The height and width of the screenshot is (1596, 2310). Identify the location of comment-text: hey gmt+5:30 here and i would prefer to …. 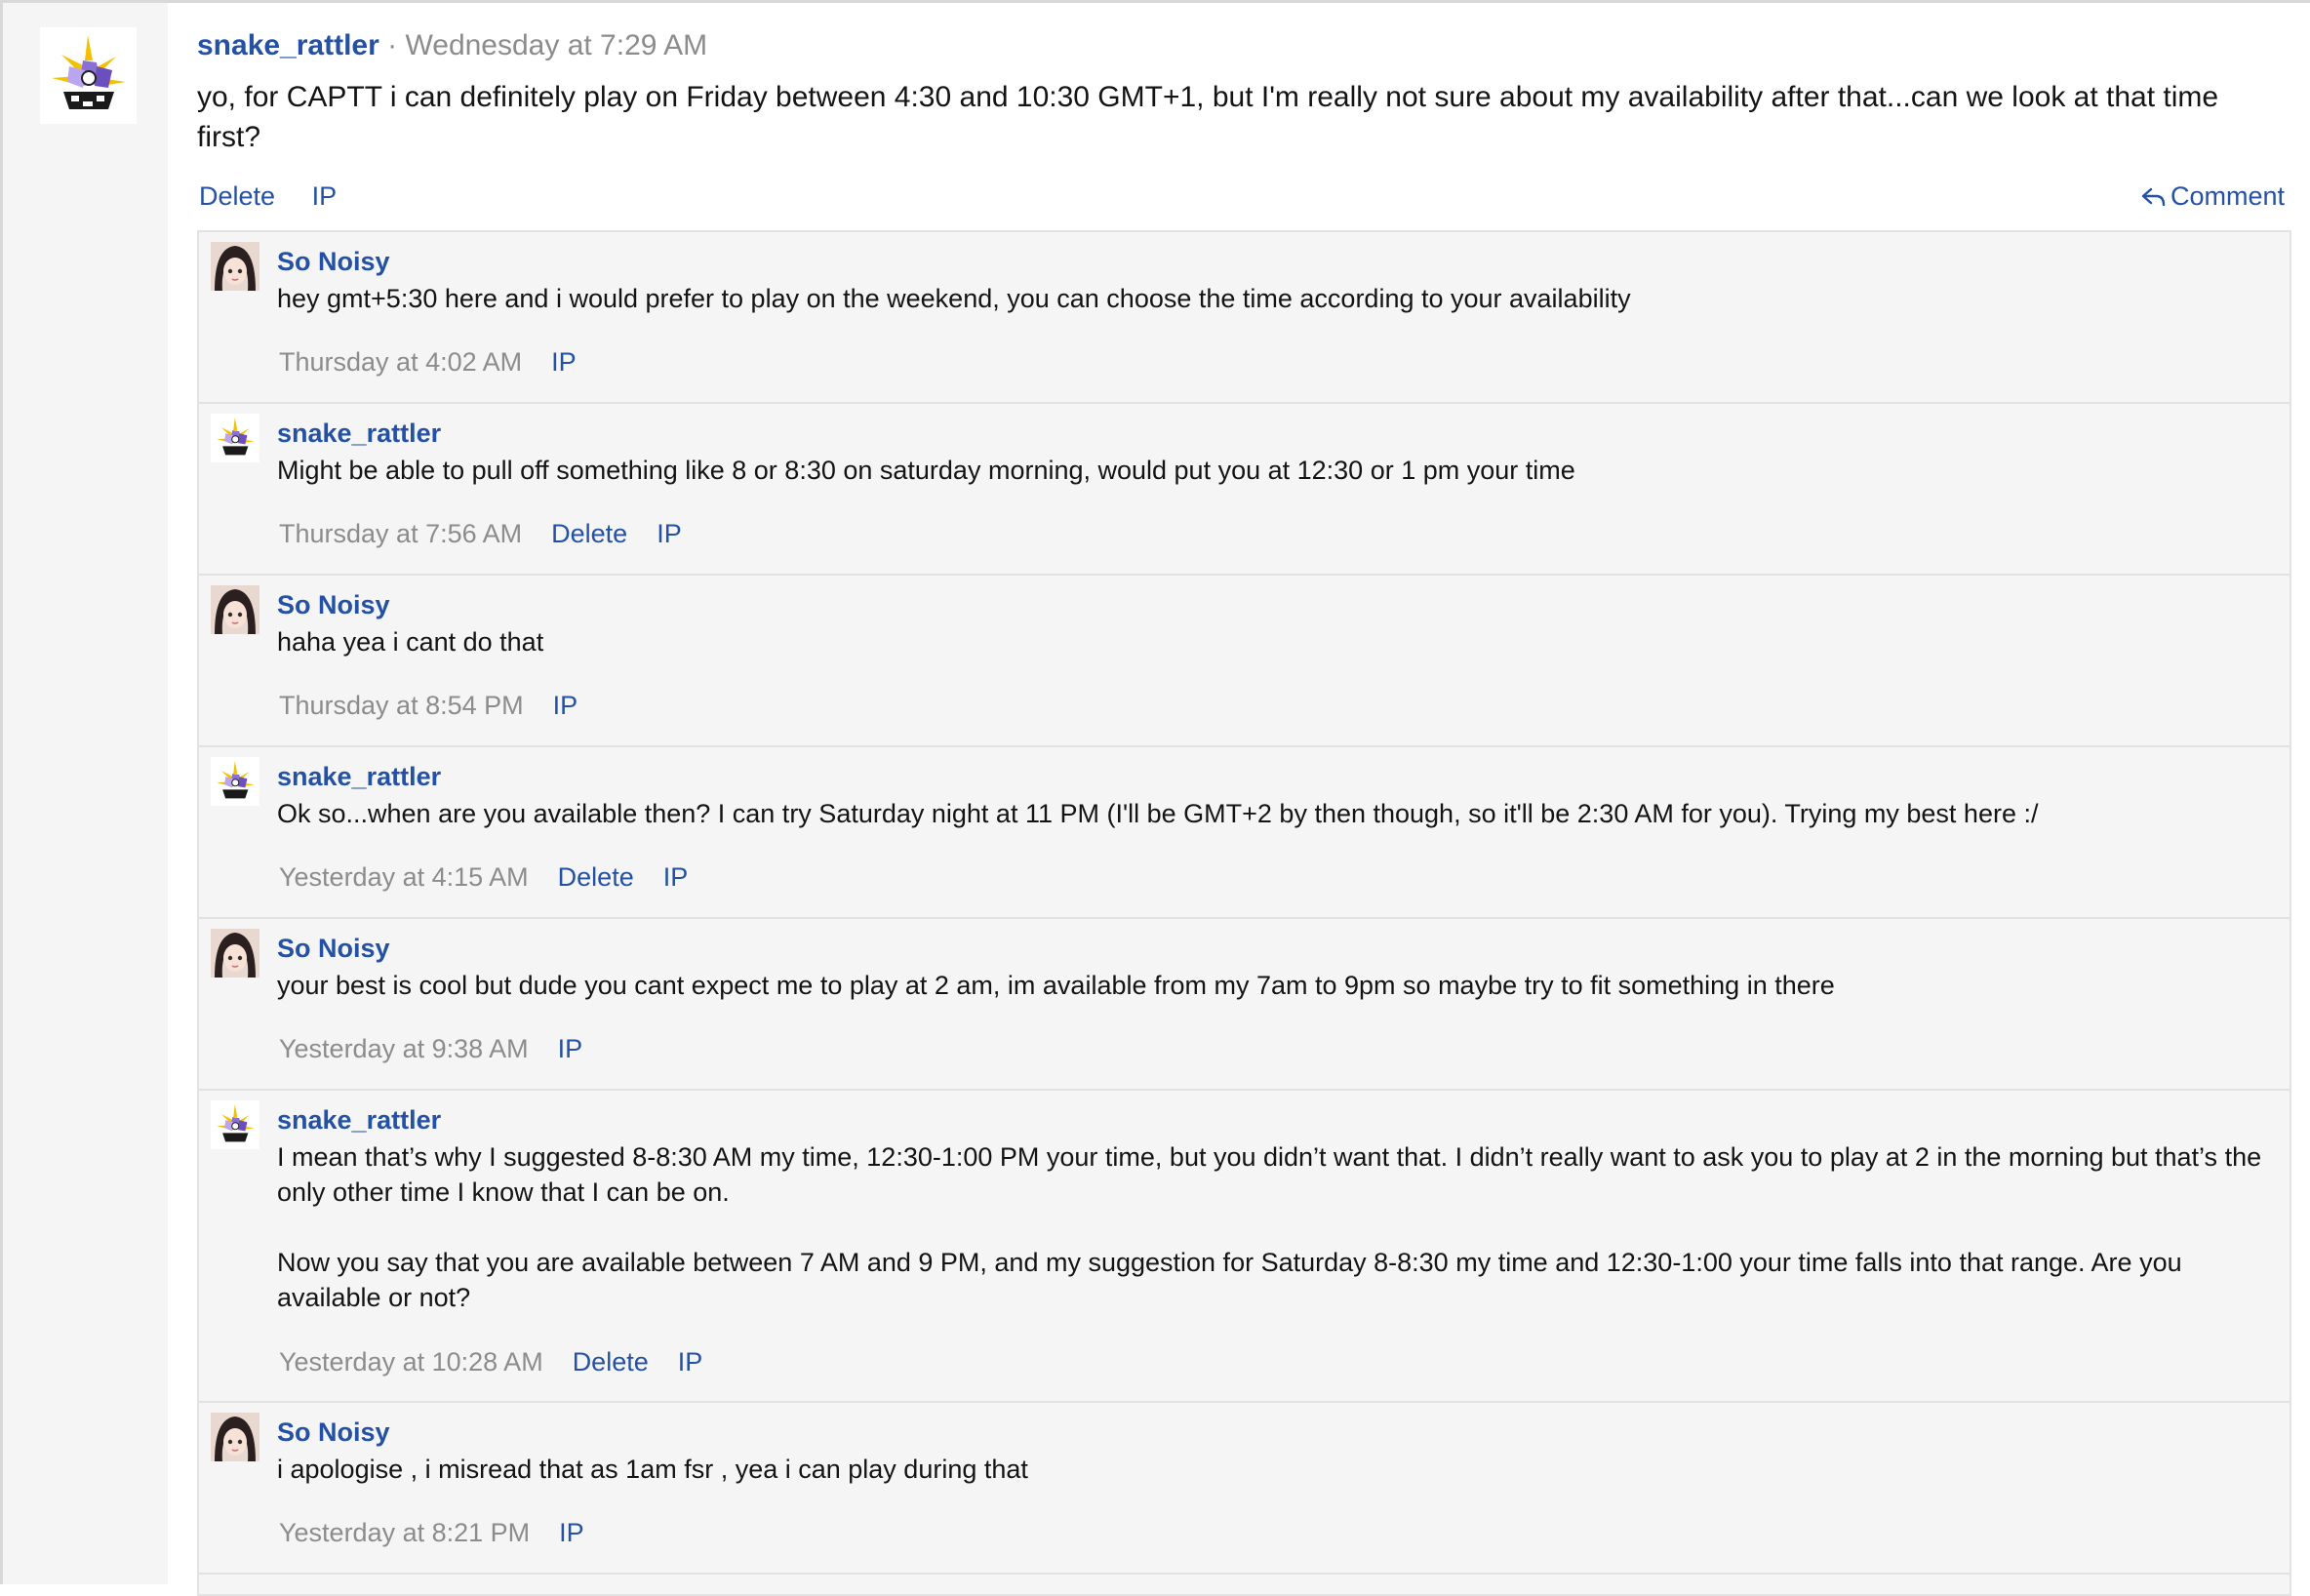
(1272, 299).